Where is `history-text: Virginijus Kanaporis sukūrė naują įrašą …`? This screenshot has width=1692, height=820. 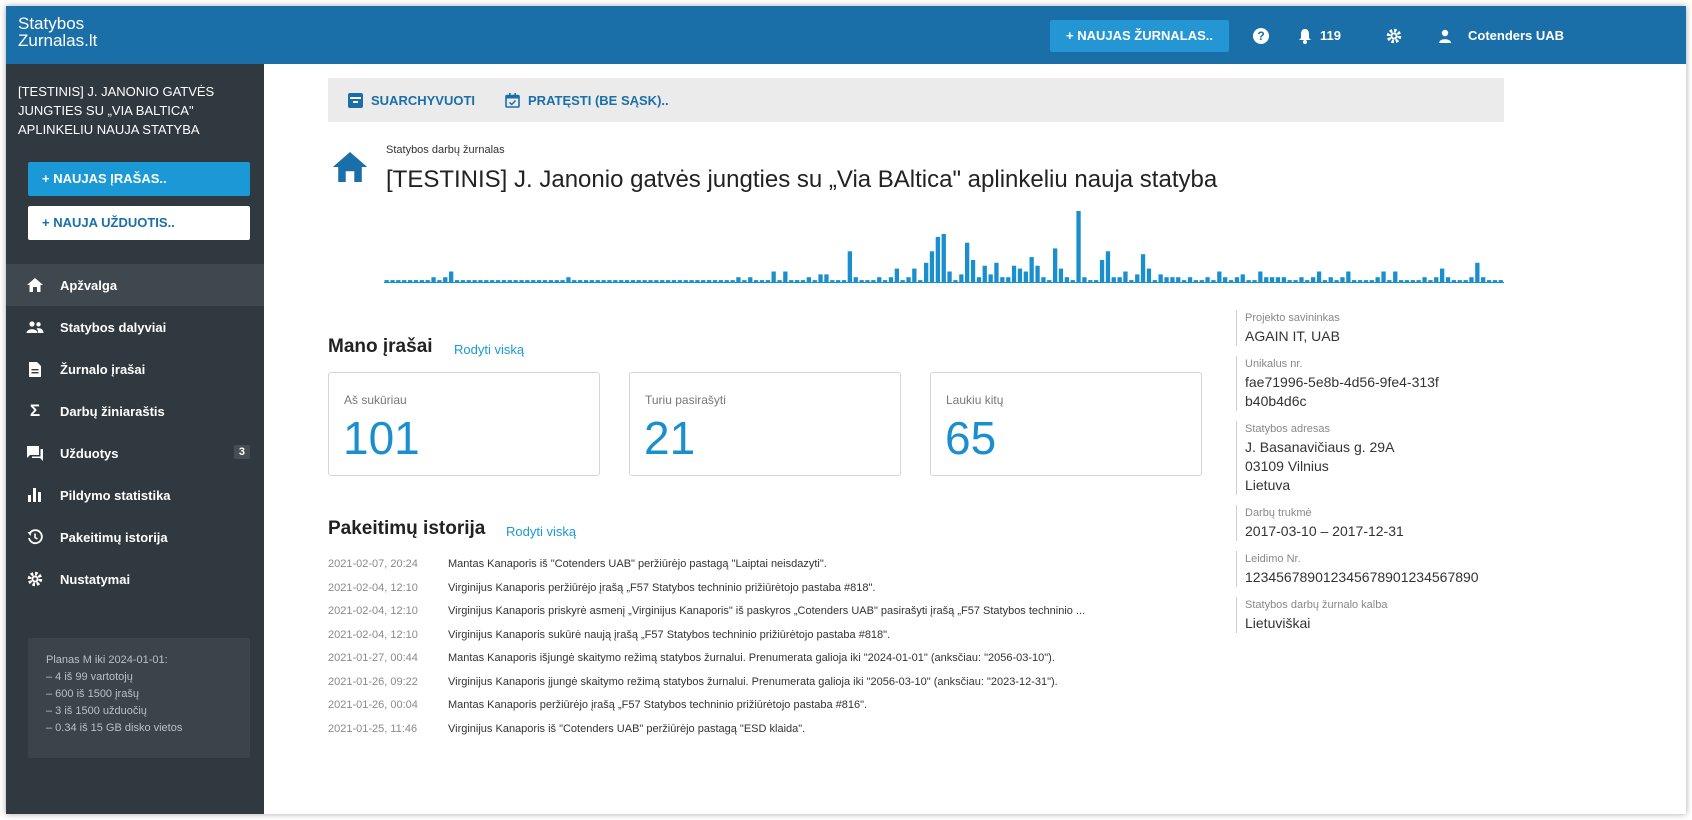 history-text: Virginijus Kanaporis sukūrė naują įrašą … is located at coordinates (669, 634).